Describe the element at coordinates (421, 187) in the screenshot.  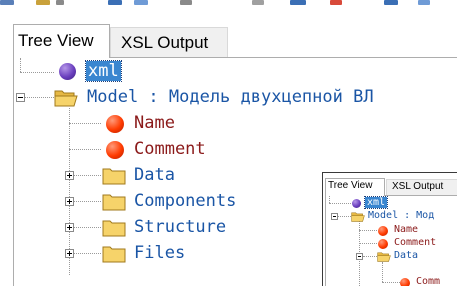
I see `inset-tab-xsl-output: XSL Output` at that location.